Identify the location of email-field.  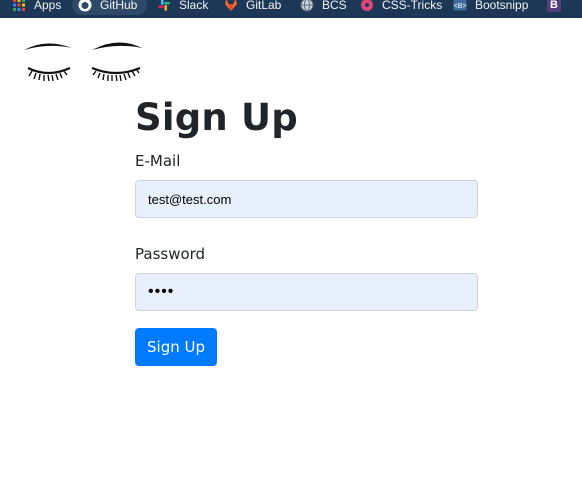
(306, 199).